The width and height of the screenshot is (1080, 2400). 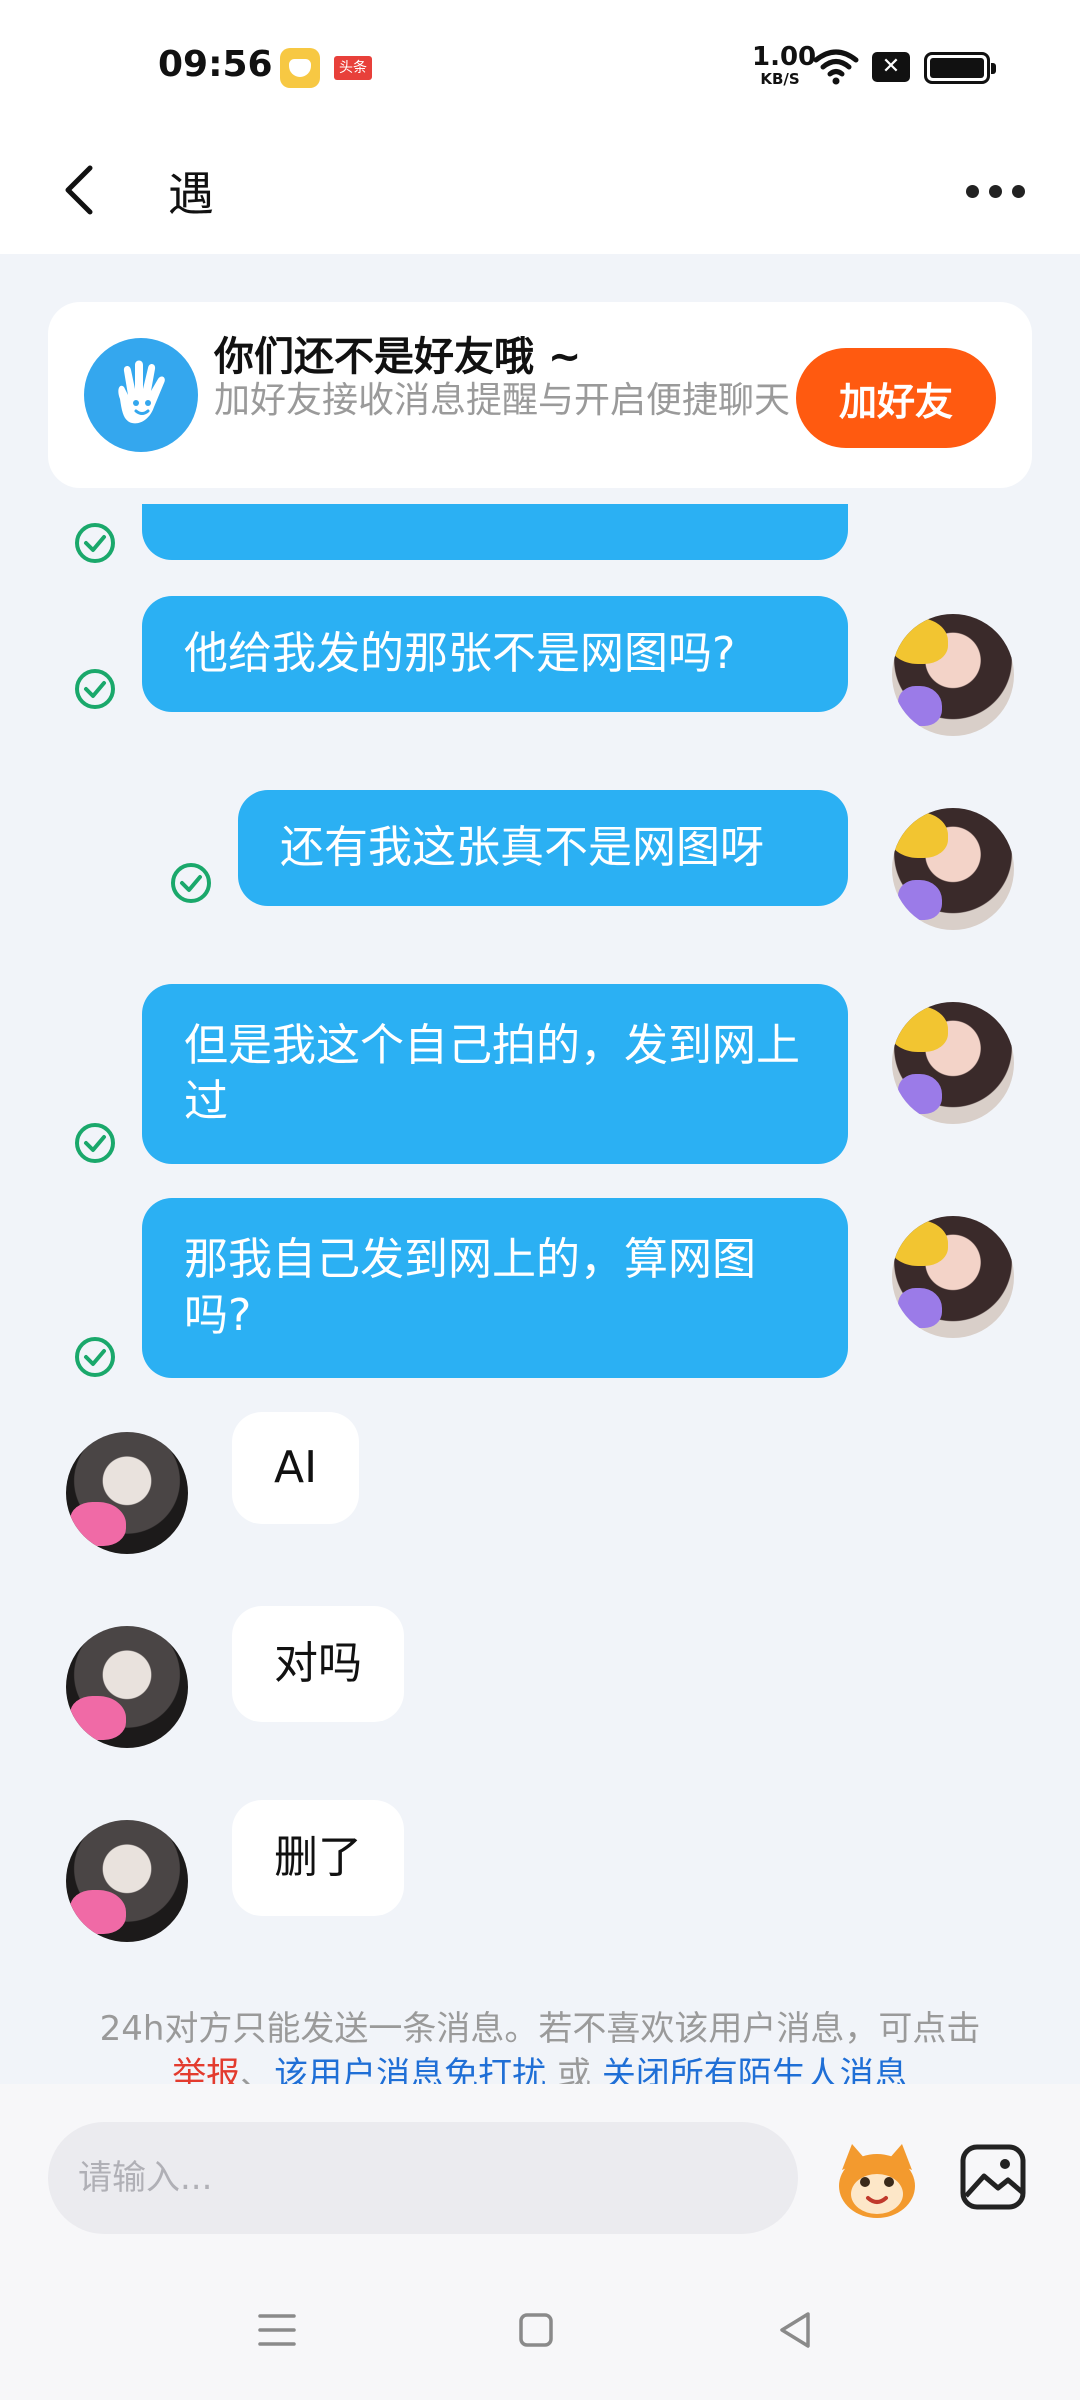 What do you see at coordinates (891, 67) in the screenshot?
I see `no-sim-icon: ✕` at bounding box center [891, 67].